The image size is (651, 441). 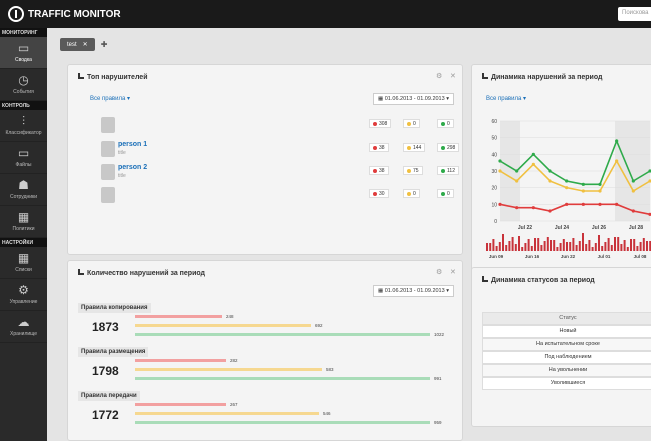 I want to click on statuses-title: Динамика статусов за период, so click(x=538, y=280).